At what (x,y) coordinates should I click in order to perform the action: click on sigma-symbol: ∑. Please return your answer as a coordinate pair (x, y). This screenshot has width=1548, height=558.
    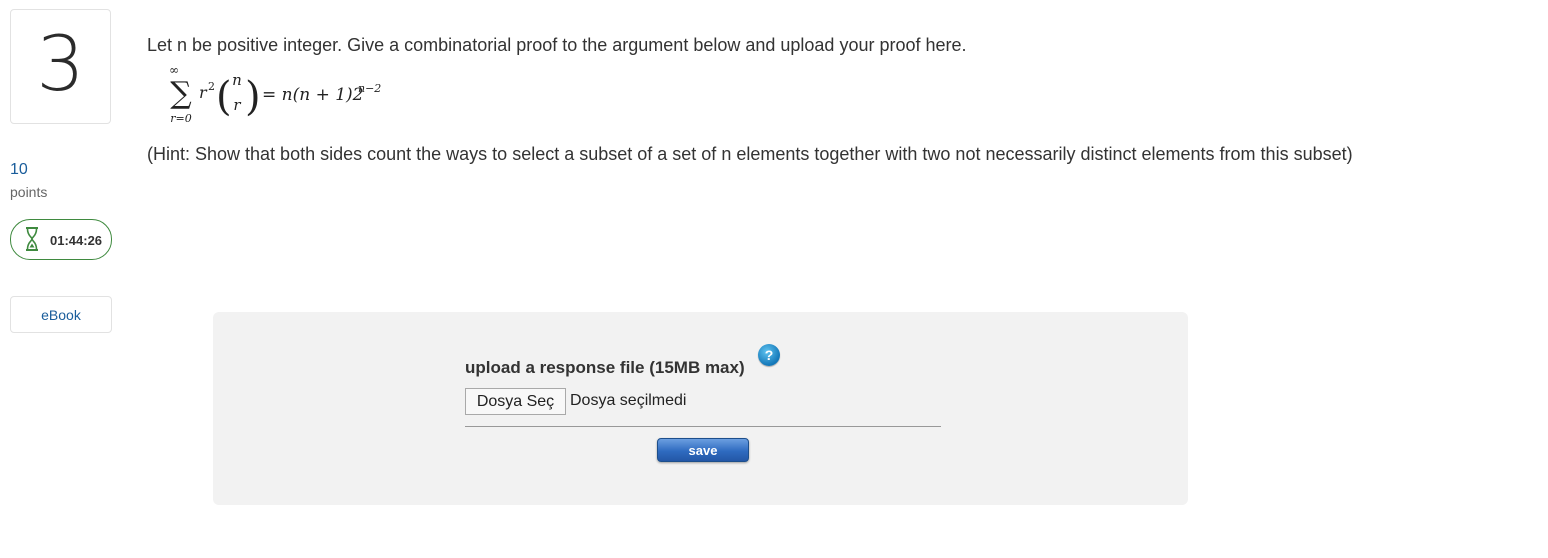
    Looking at the image, I should click on (181, 93).